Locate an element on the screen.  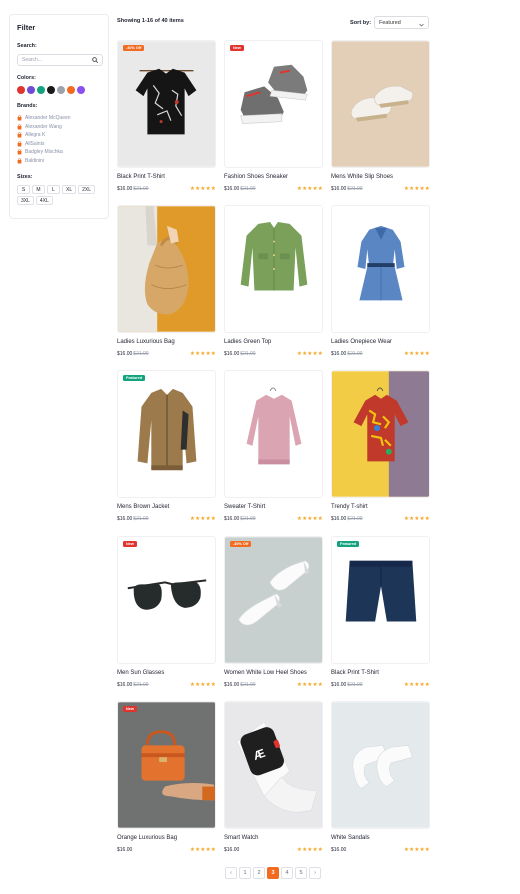
brand-item: Alexander McQueen is located at coordinates (59, 118).